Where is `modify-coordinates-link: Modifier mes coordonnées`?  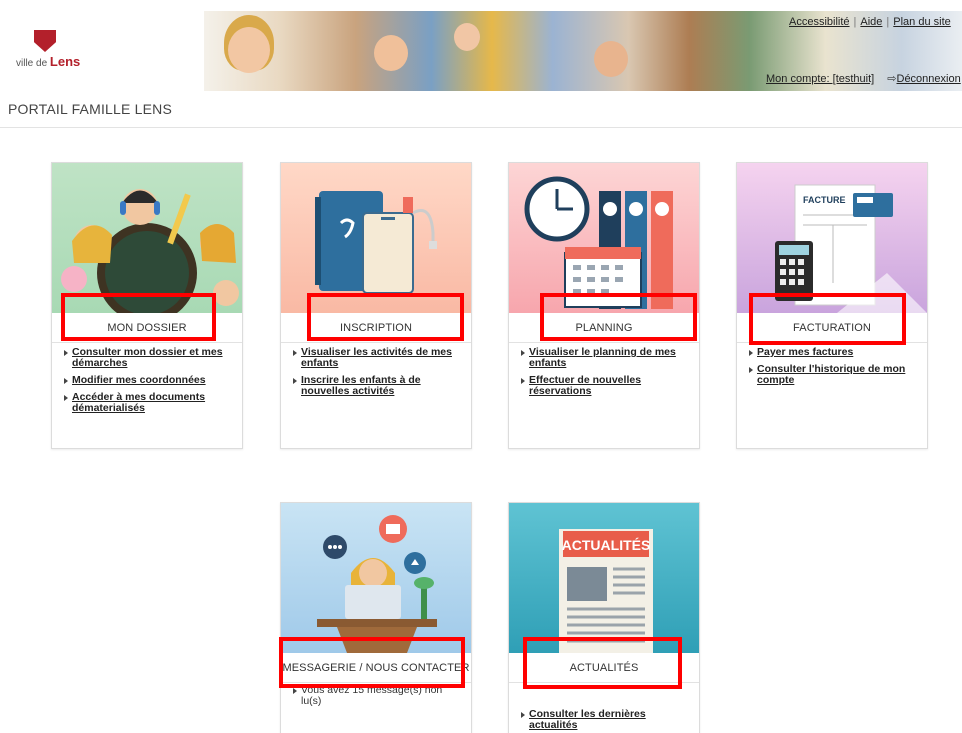 modify-coordinates-link: Modifier mes coordonnées is located at coordinates (139, 380).